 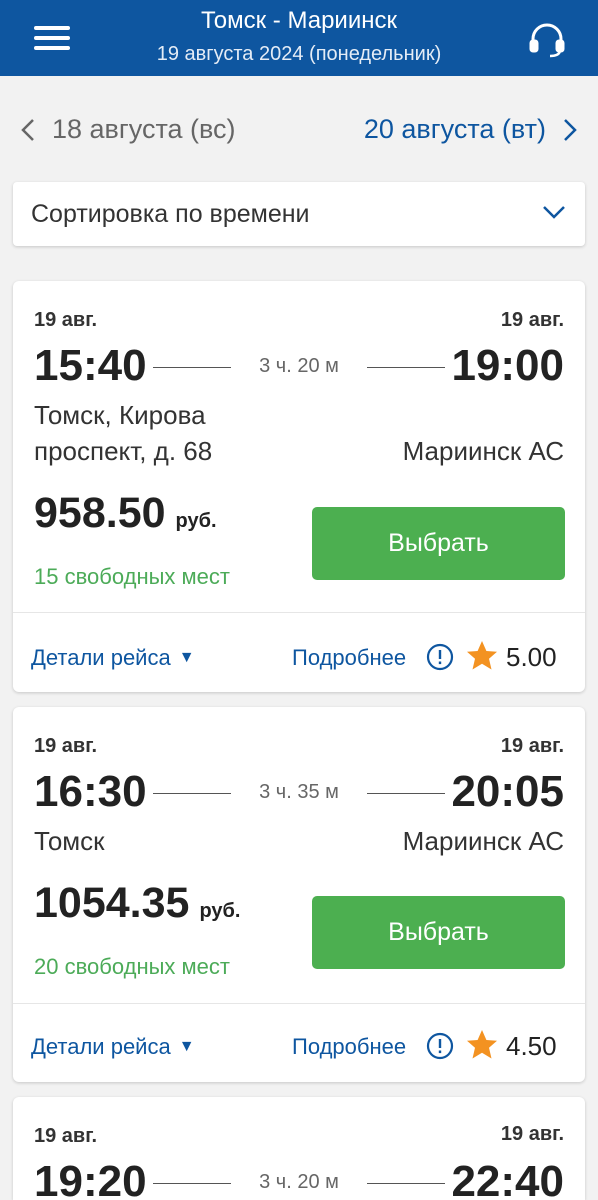 I want to click on arrival-time: 22:40, so click(x=507, y=1178).